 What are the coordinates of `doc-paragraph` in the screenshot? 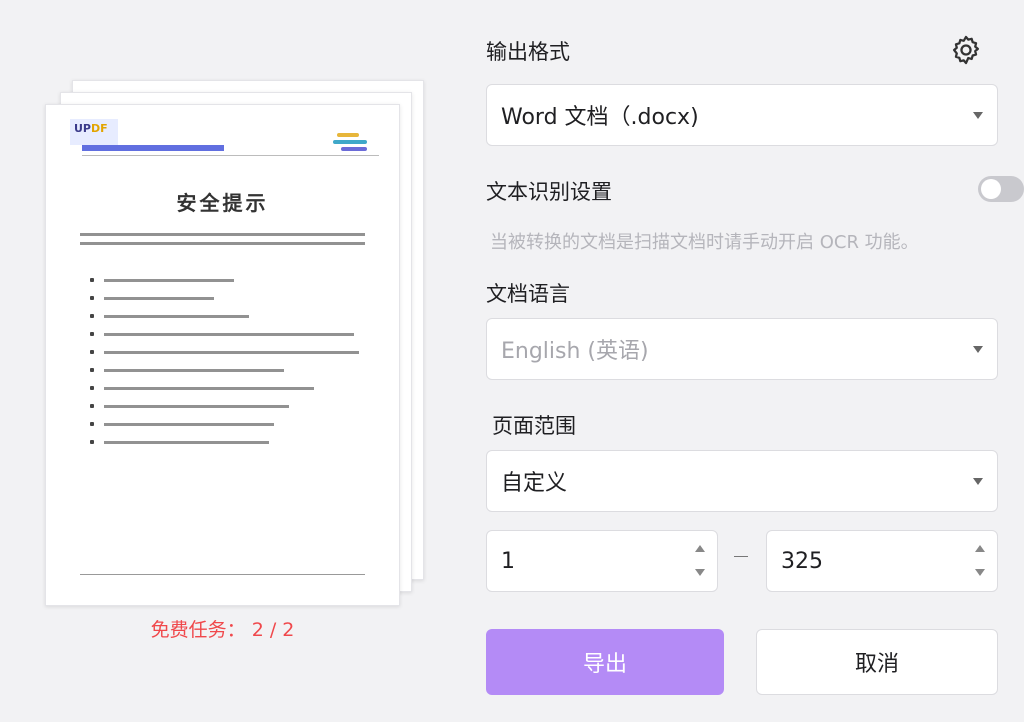 It's located at (222, 242).